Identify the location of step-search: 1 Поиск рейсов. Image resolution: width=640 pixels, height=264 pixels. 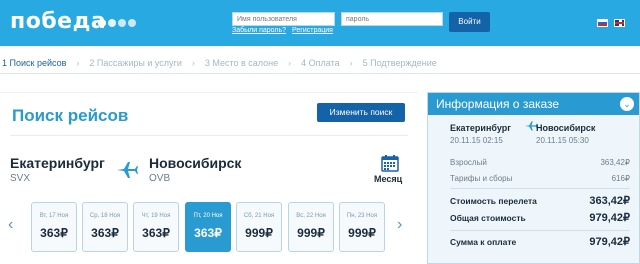
(34, 63).